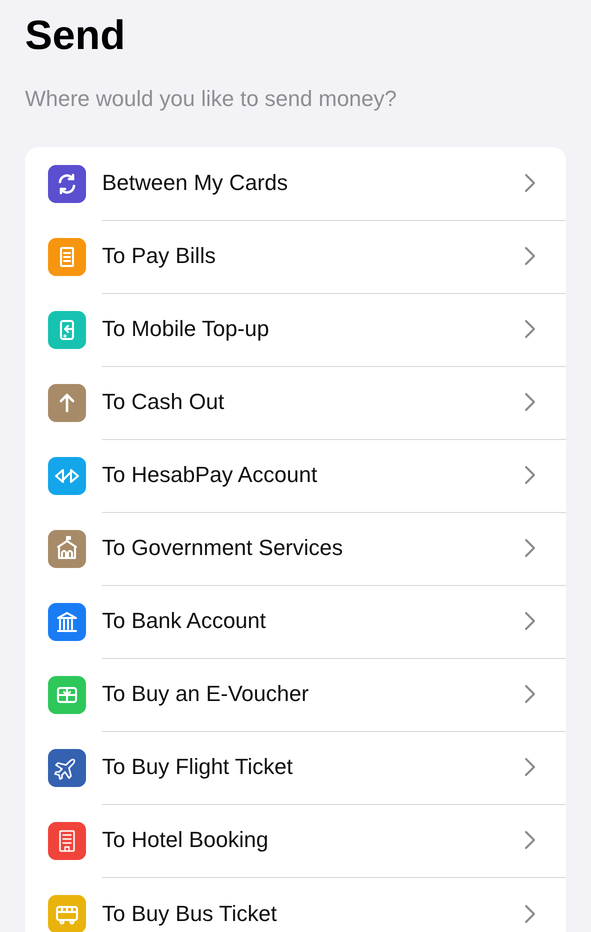  I want to click on list-item: To HesabPay Account, so click(295, 475).